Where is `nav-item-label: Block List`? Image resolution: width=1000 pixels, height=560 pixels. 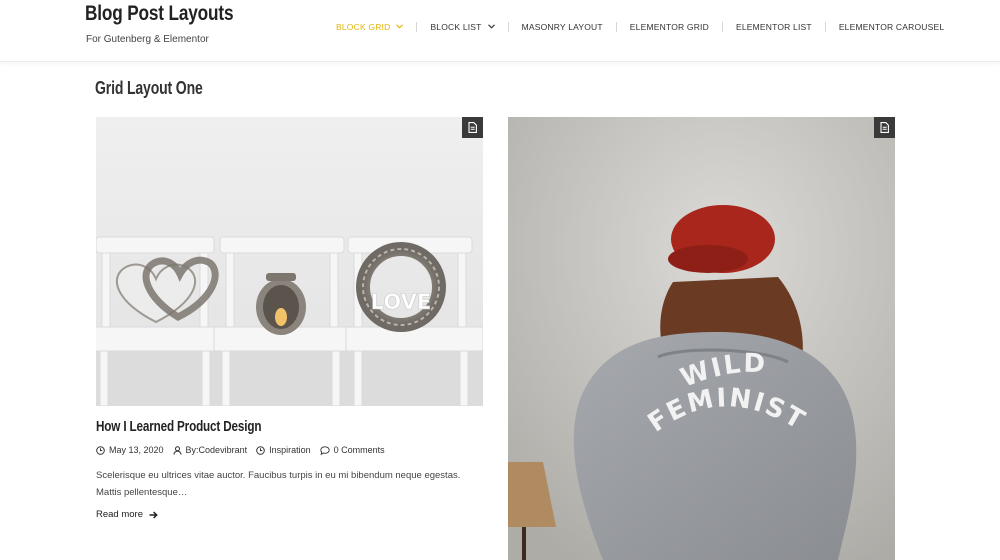 nav-item-label: Block List is located at coordinates (456, 27).